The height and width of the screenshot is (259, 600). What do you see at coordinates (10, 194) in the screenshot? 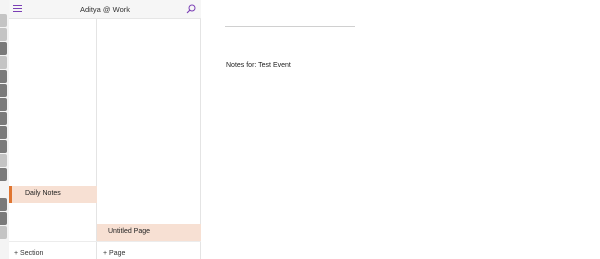
I see `section-color-marker` at bounding box center [10, 194].